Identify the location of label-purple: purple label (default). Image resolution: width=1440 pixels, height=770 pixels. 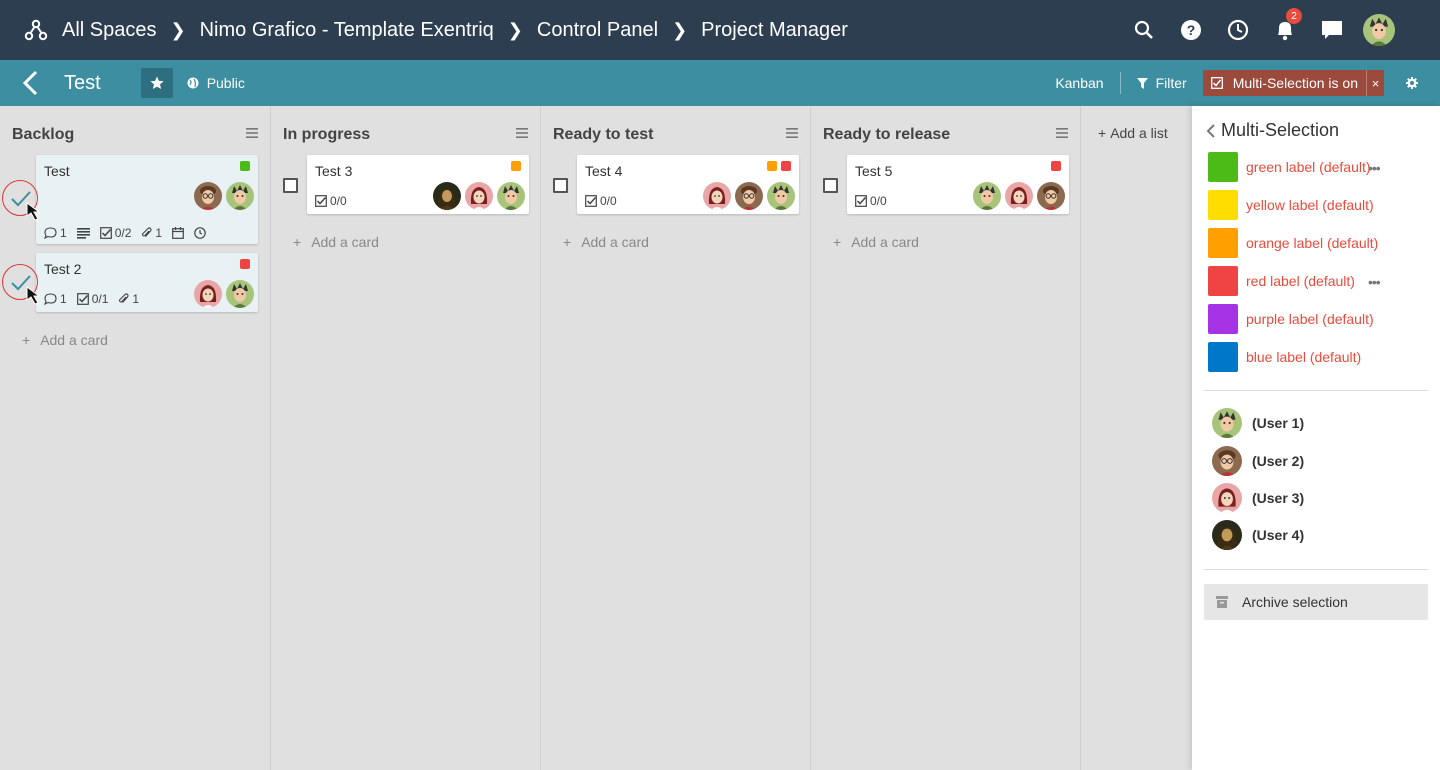
(1291, 319).